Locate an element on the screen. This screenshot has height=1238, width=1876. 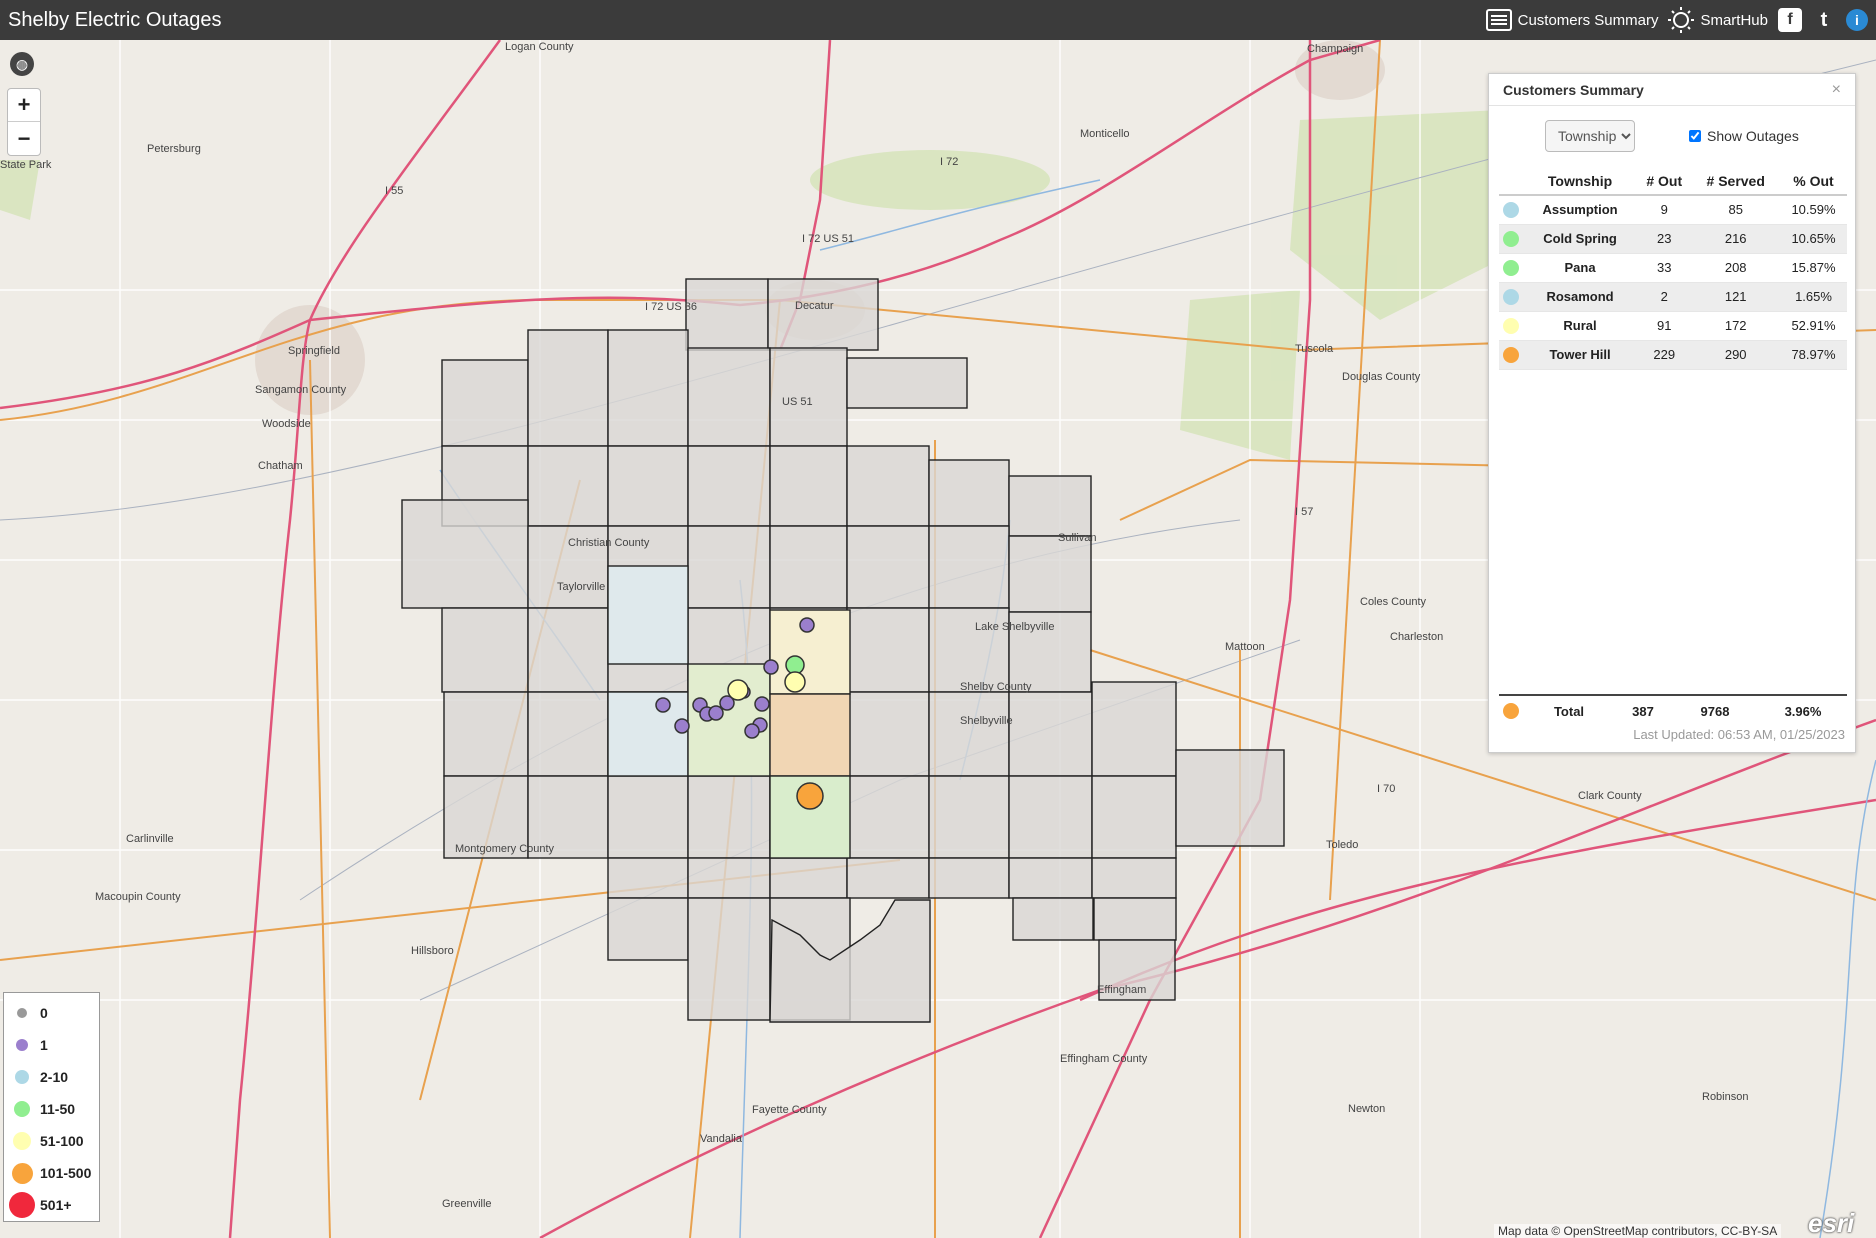
panel-header: Customers Summary × is located at coordinates (1672, 90).